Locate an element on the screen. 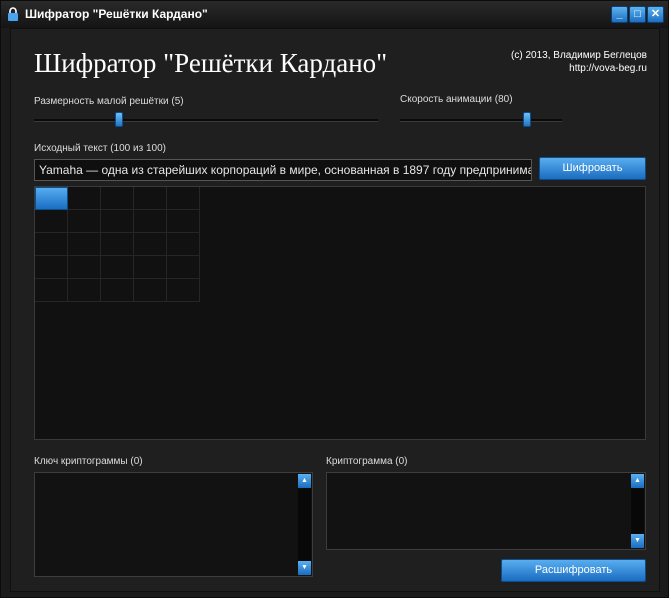 Image resolution: width=671 pixels, height=600 pixels. animation-speed-slider is located at coordinates (481, 120).